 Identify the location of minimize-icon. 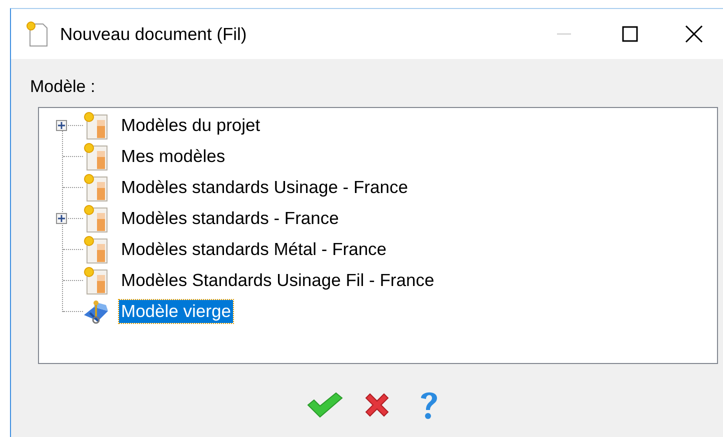
(564, 34).